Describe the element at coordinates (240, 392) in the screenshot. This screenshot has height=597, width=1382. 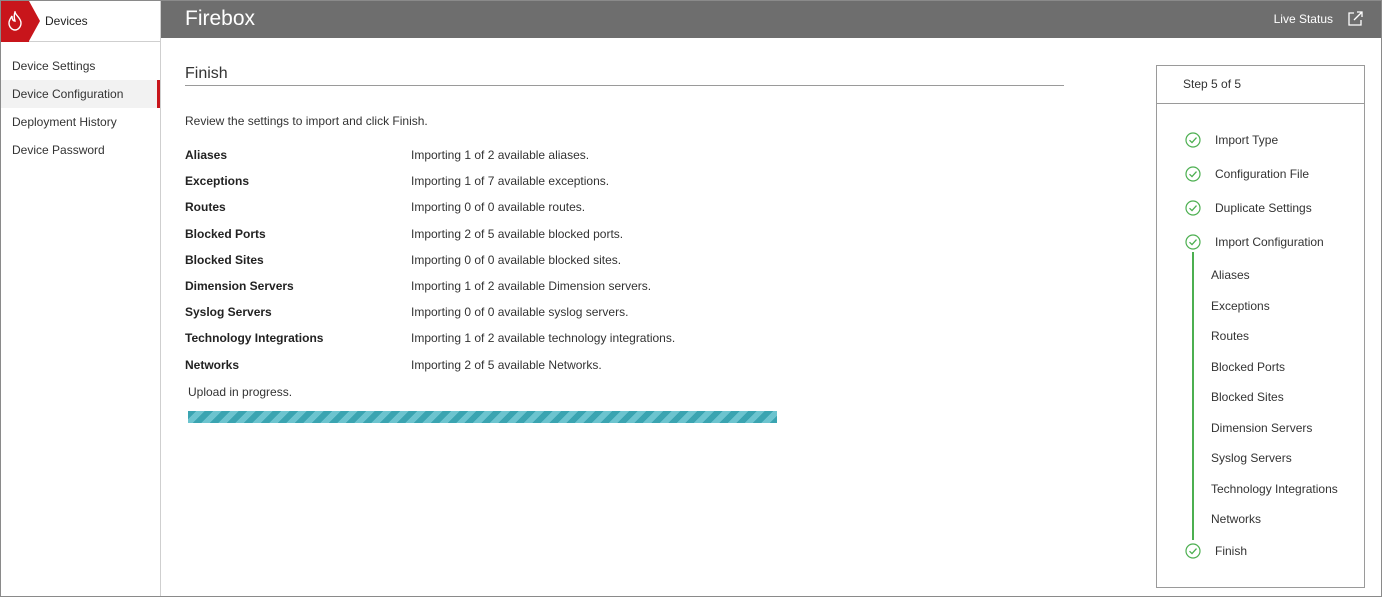
I see `upload-status: Upload in progress.` at that location.